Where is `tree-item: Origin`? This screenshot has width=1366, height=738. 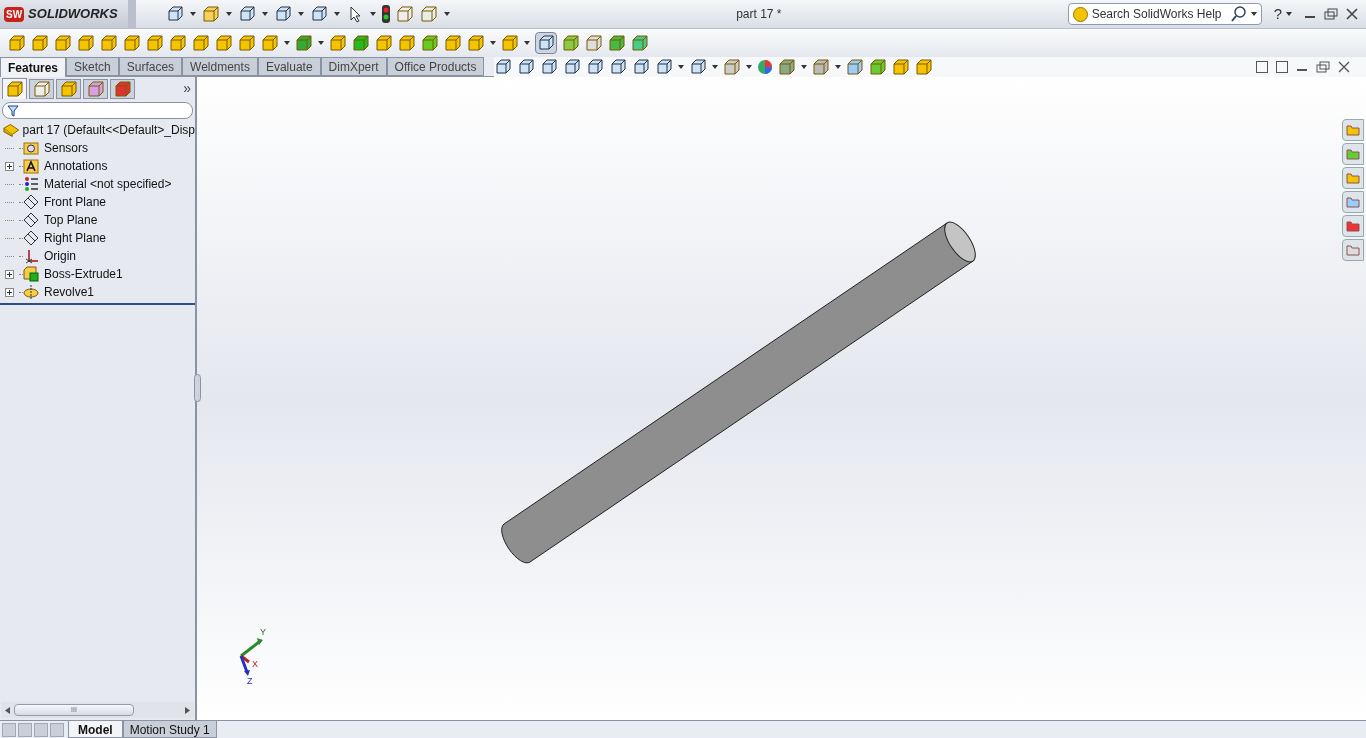 tree-item: Origin is located at coordinates (60, 256).